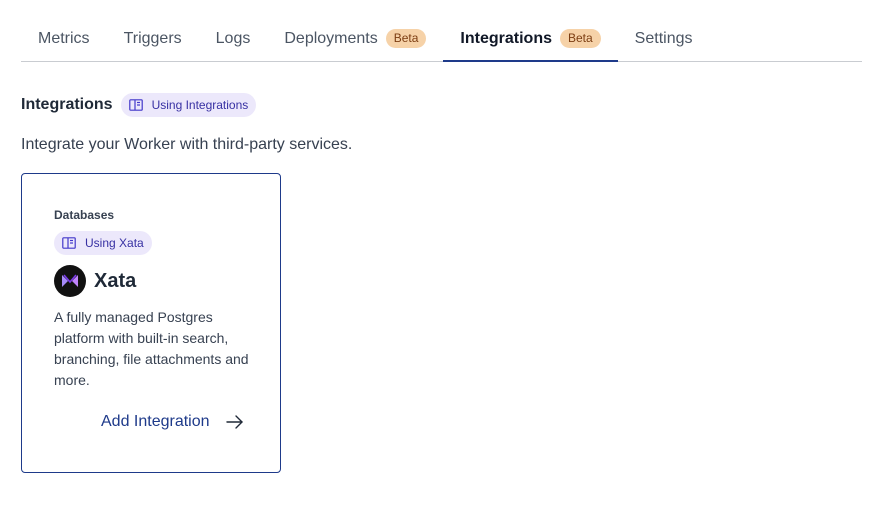 The image size is (874, 509). I want to click on tab-logs: Logs, so click(233, 38).